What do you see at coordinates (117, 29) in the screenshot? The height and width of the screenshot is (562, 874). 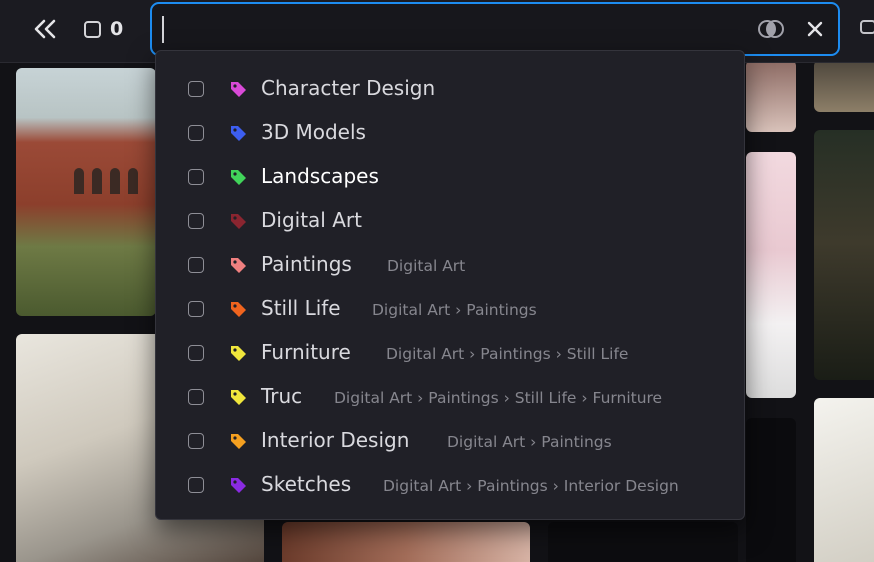 I see `selected-count: 0` at bounding box center [117, 29].